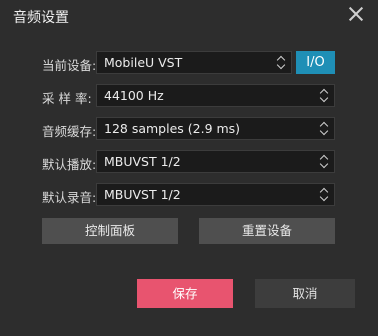 The width and height of the screenshot is (378, 336). What do you see at coordinates (356, 14) in the screenshot?
I see `close-icon` at bounding box center [356, 14].